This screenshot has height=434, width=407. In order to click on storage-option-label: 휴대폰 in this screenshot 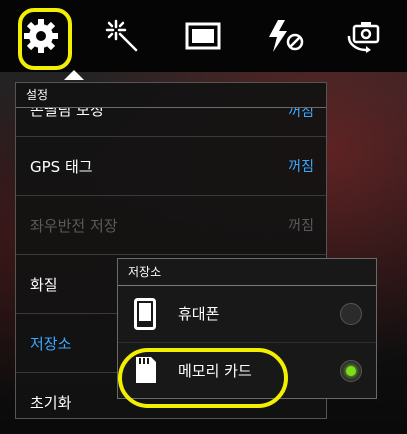, I will do `click(199, 314)`.